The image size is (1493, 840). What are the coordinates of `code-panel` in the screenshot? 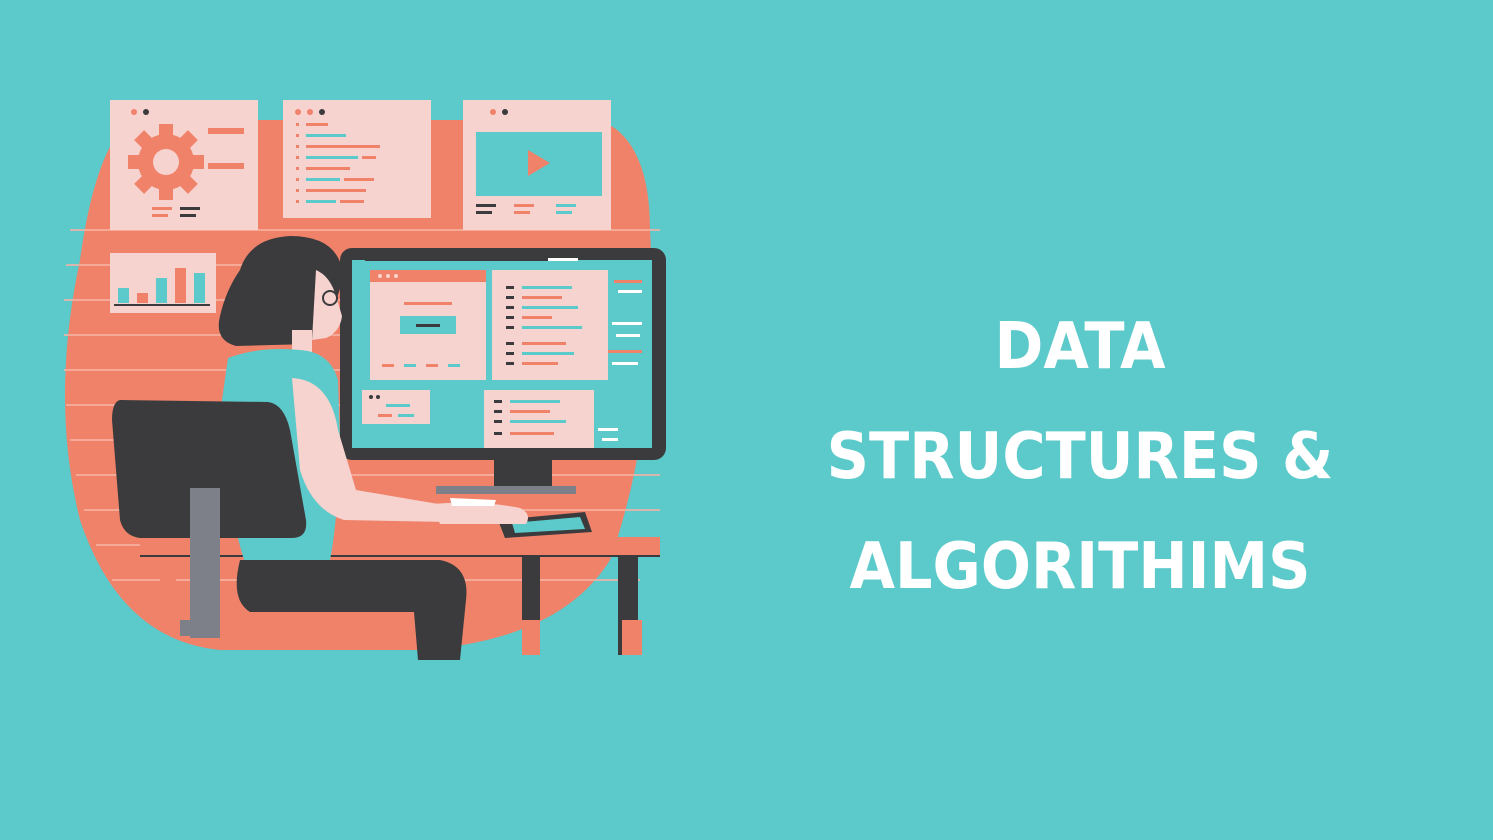 It's located at (357, 159).